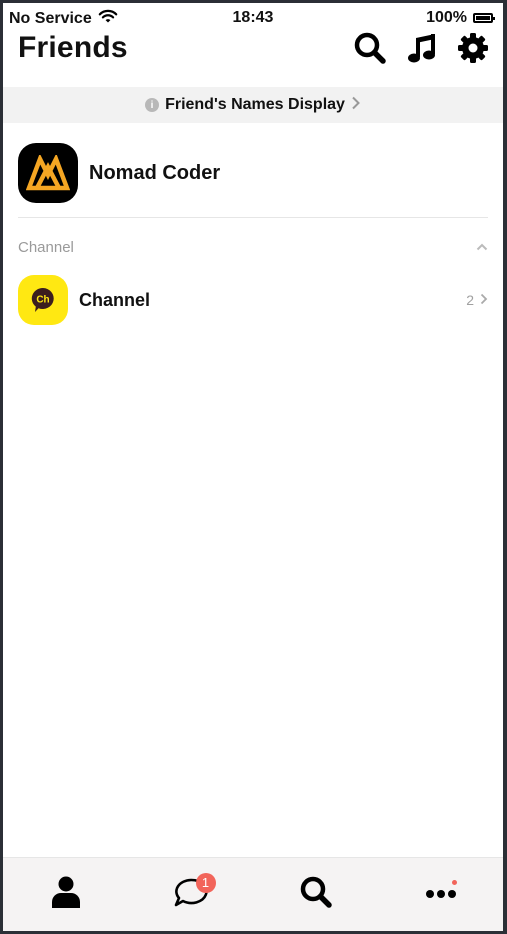 The image size is (507, 934). I want to click on page-title: Friends, so click(73, 47).